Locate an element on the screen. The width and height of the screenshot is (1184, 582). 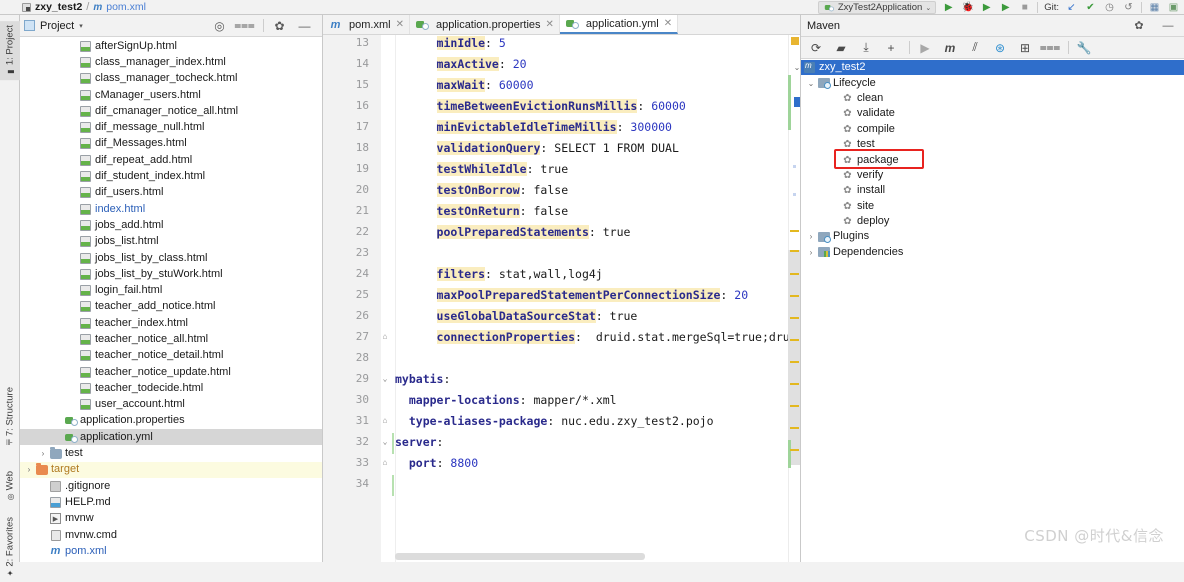
tree-item-teacher-index-html: teacher_index.html is located at coordinates (171, 323).